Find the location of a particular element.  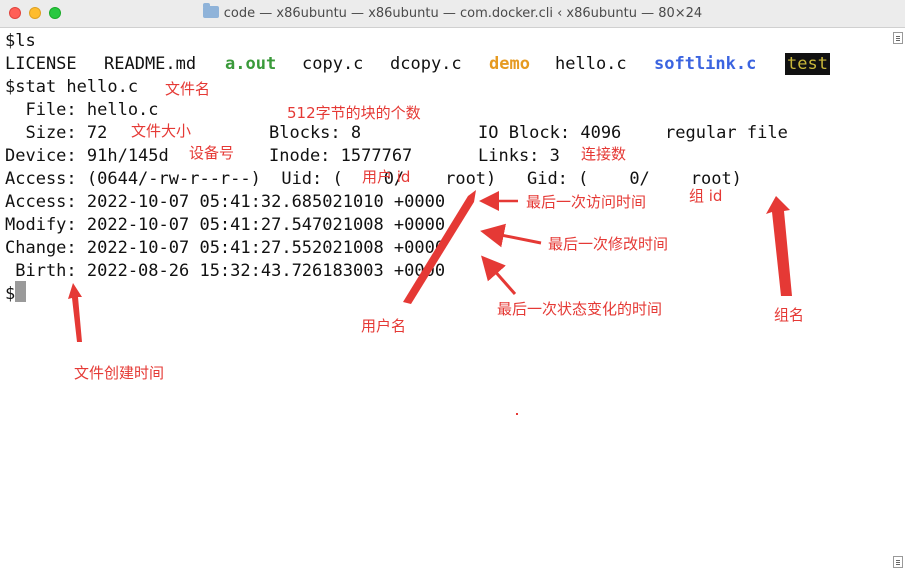

scroll-up-icon is located at coordinates (898, 38).